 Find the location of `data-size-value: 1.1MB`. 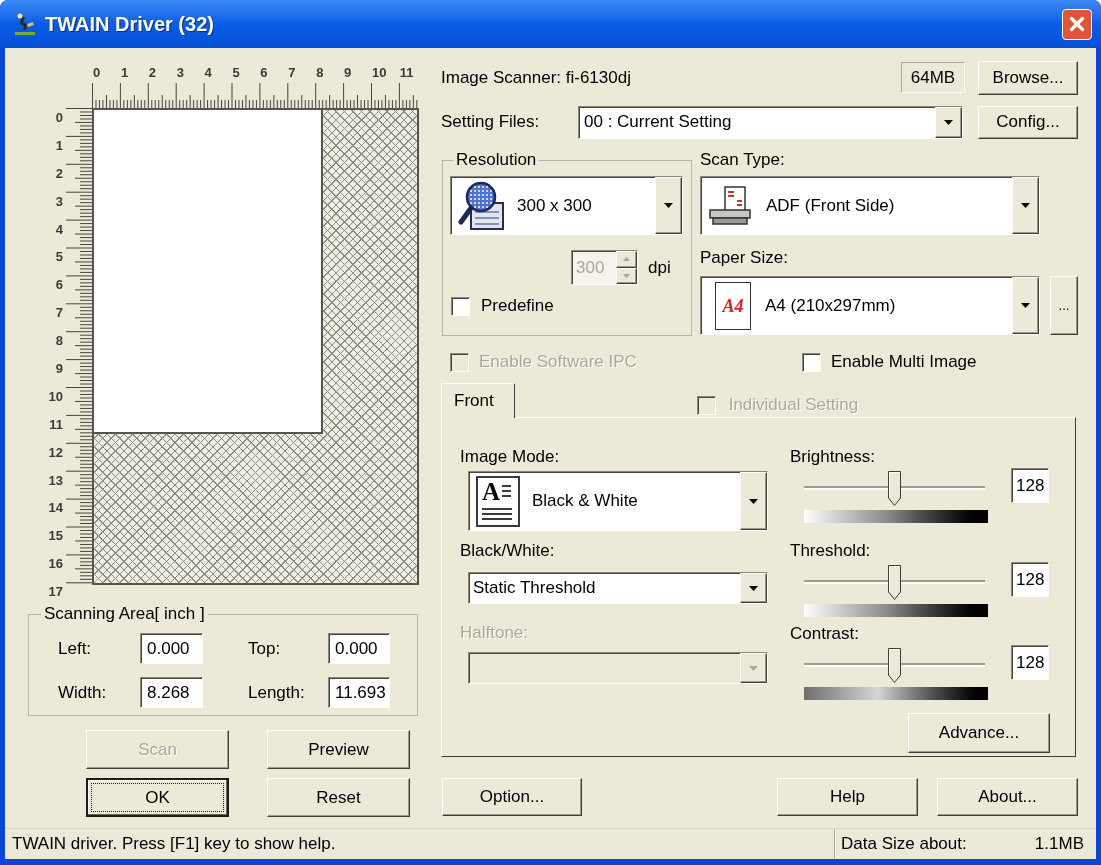

data-size-value: 1.1MB is located at coordinates (1059, 844).